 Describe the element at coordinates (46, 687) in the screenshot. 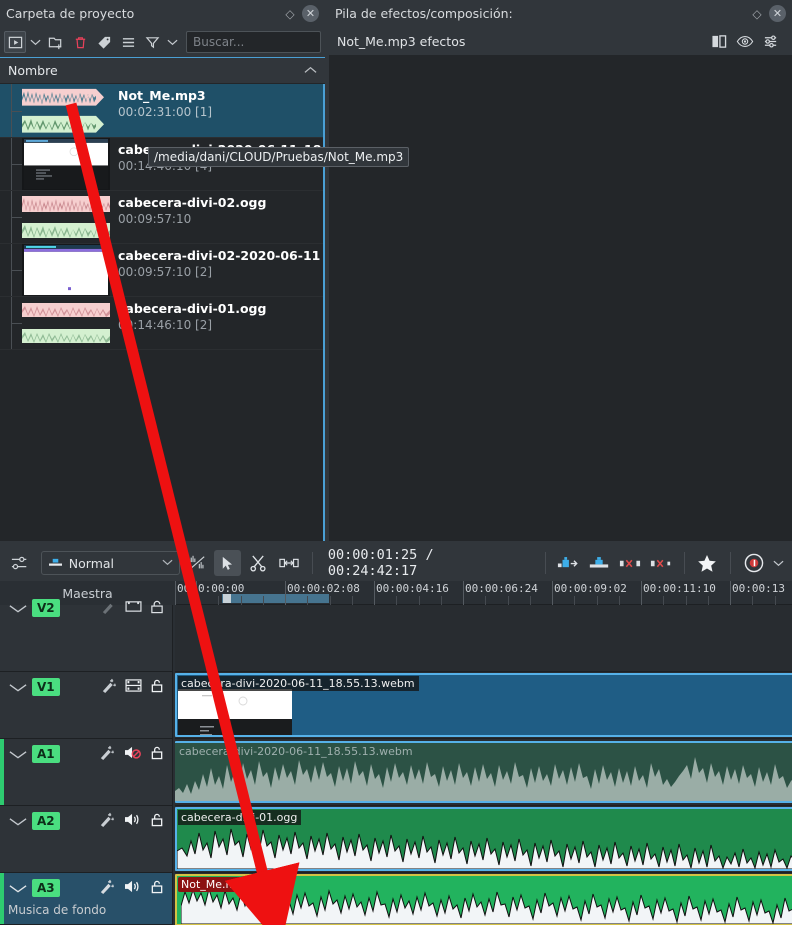

I see `track-tag-label: V1` at that location.